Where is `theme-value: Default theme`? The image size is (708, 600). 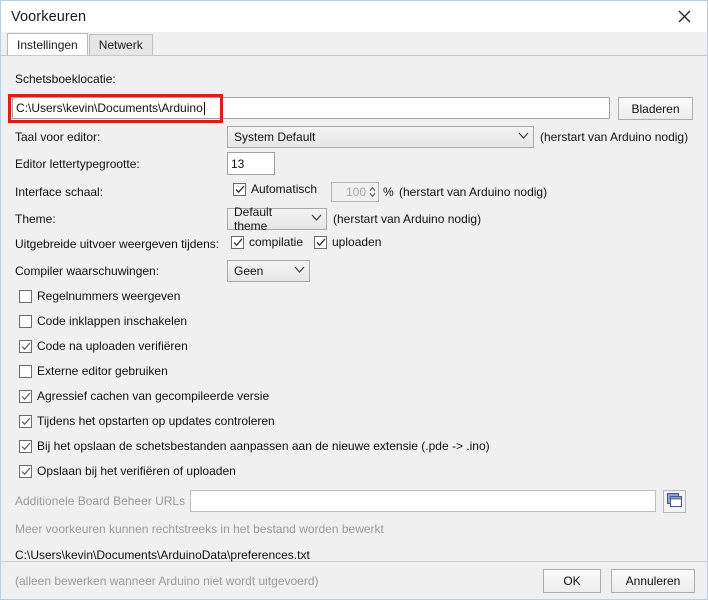 theme-value: Default theme is located at coordinates (253, 219).